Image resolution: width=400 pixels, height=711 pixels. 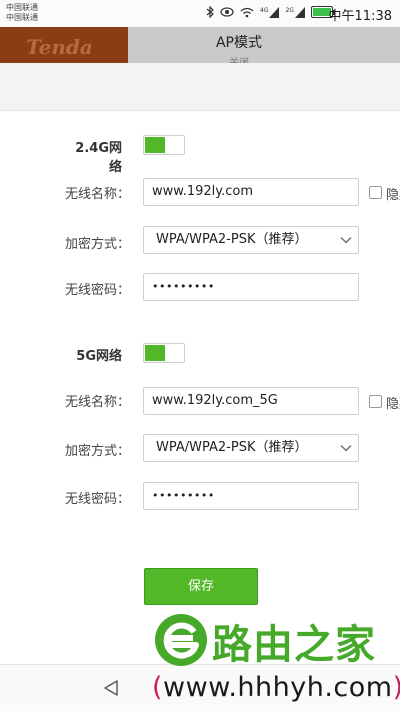 I want to click on watermark-url-open: (, so click(x=158, y=687).